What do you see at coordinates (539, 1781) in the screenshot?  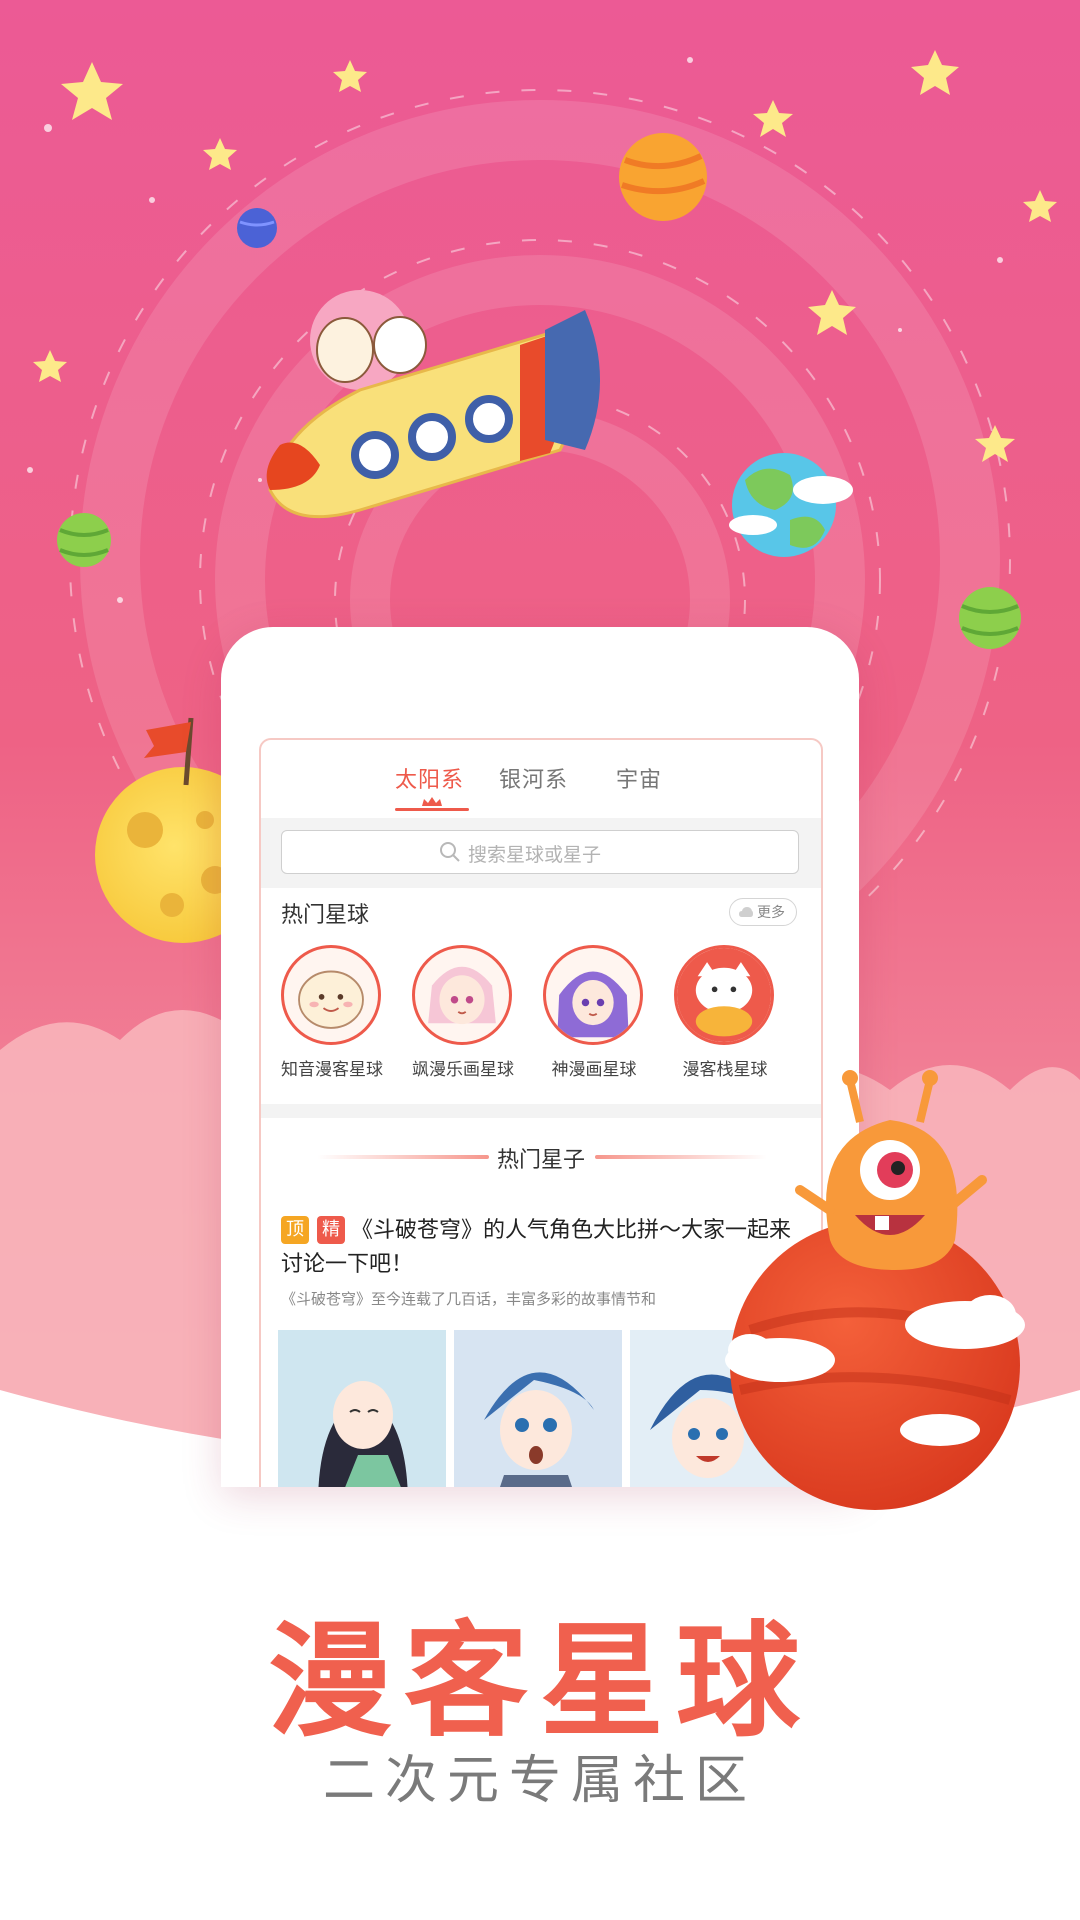 I see `app-tagline: 二次元专属社区` at bounding box center [539, 1781].